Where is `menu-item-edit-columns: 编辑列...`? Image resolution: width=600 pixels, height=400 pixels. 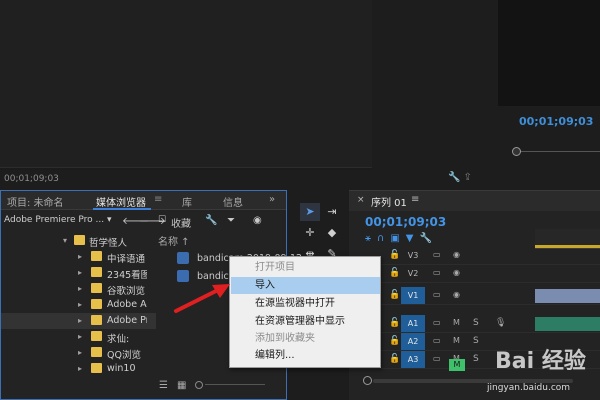 menu-item-edit-columns: 编辑列... is located at coordinates (305, 355).